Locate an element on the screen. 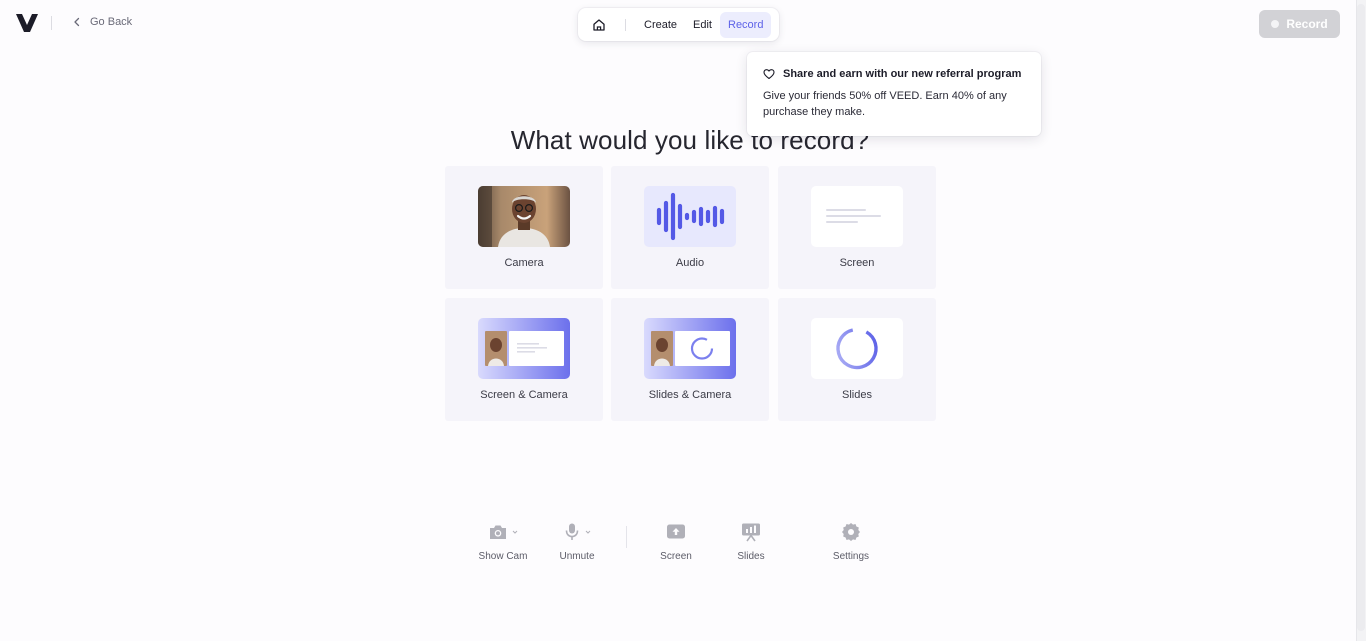  microphone-muted-icon is located at coordinates (572, 531).